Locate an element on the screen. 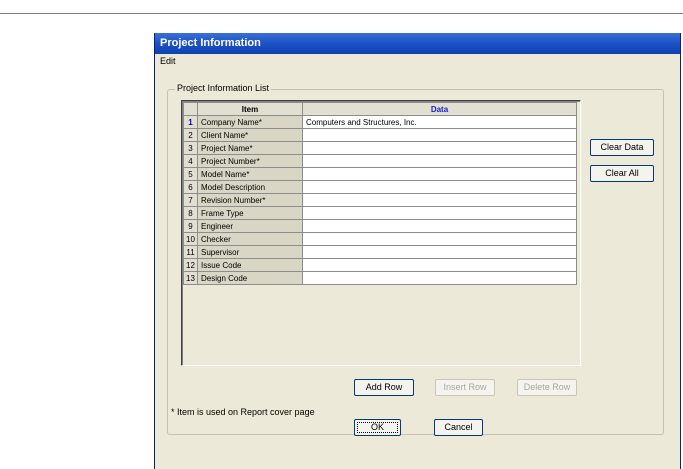  item-cell: Supervisor is located at coordinates (250, 252).